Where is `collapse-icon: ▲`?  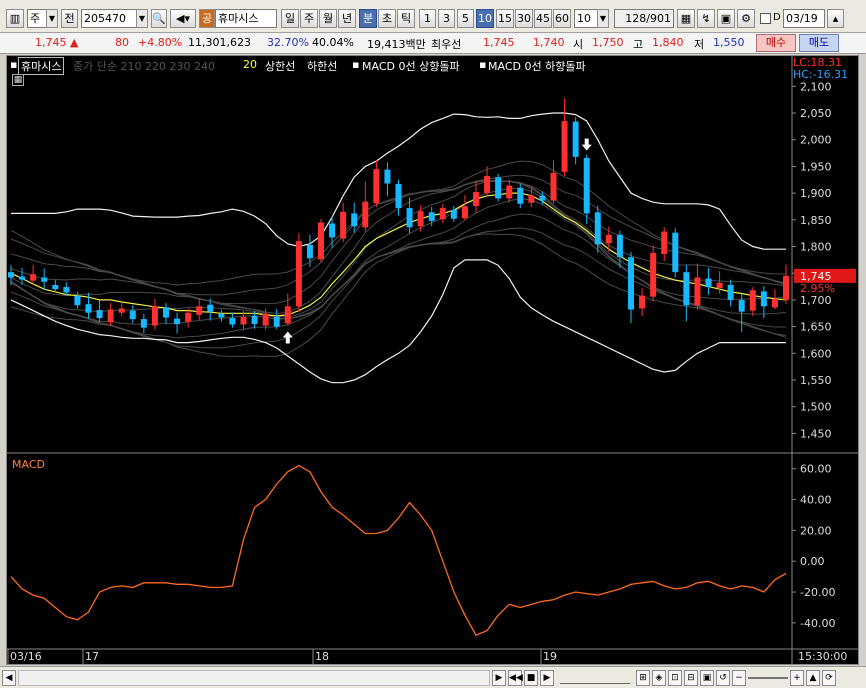 collapse-icon: ▲ is located at coordinates (813, 678).